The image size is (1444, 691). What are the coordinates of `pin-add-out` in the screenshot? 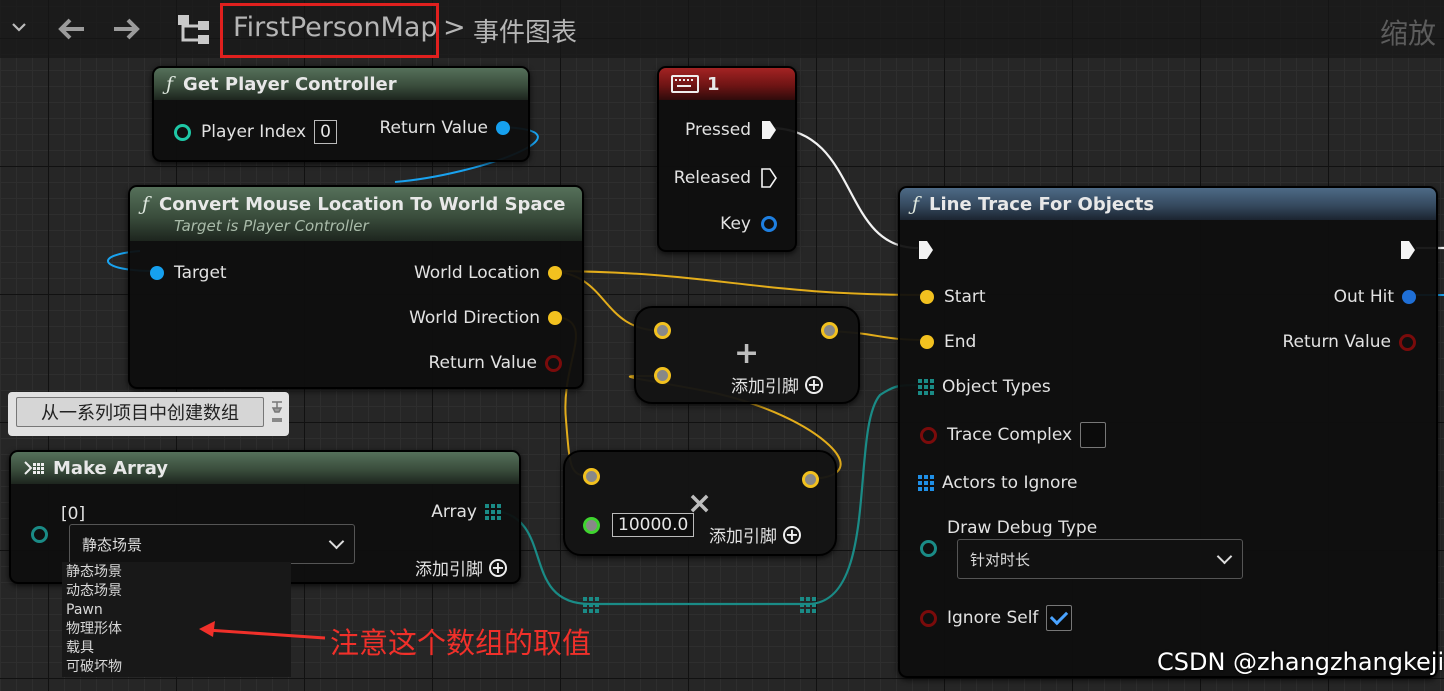 It's located at (829, 330).